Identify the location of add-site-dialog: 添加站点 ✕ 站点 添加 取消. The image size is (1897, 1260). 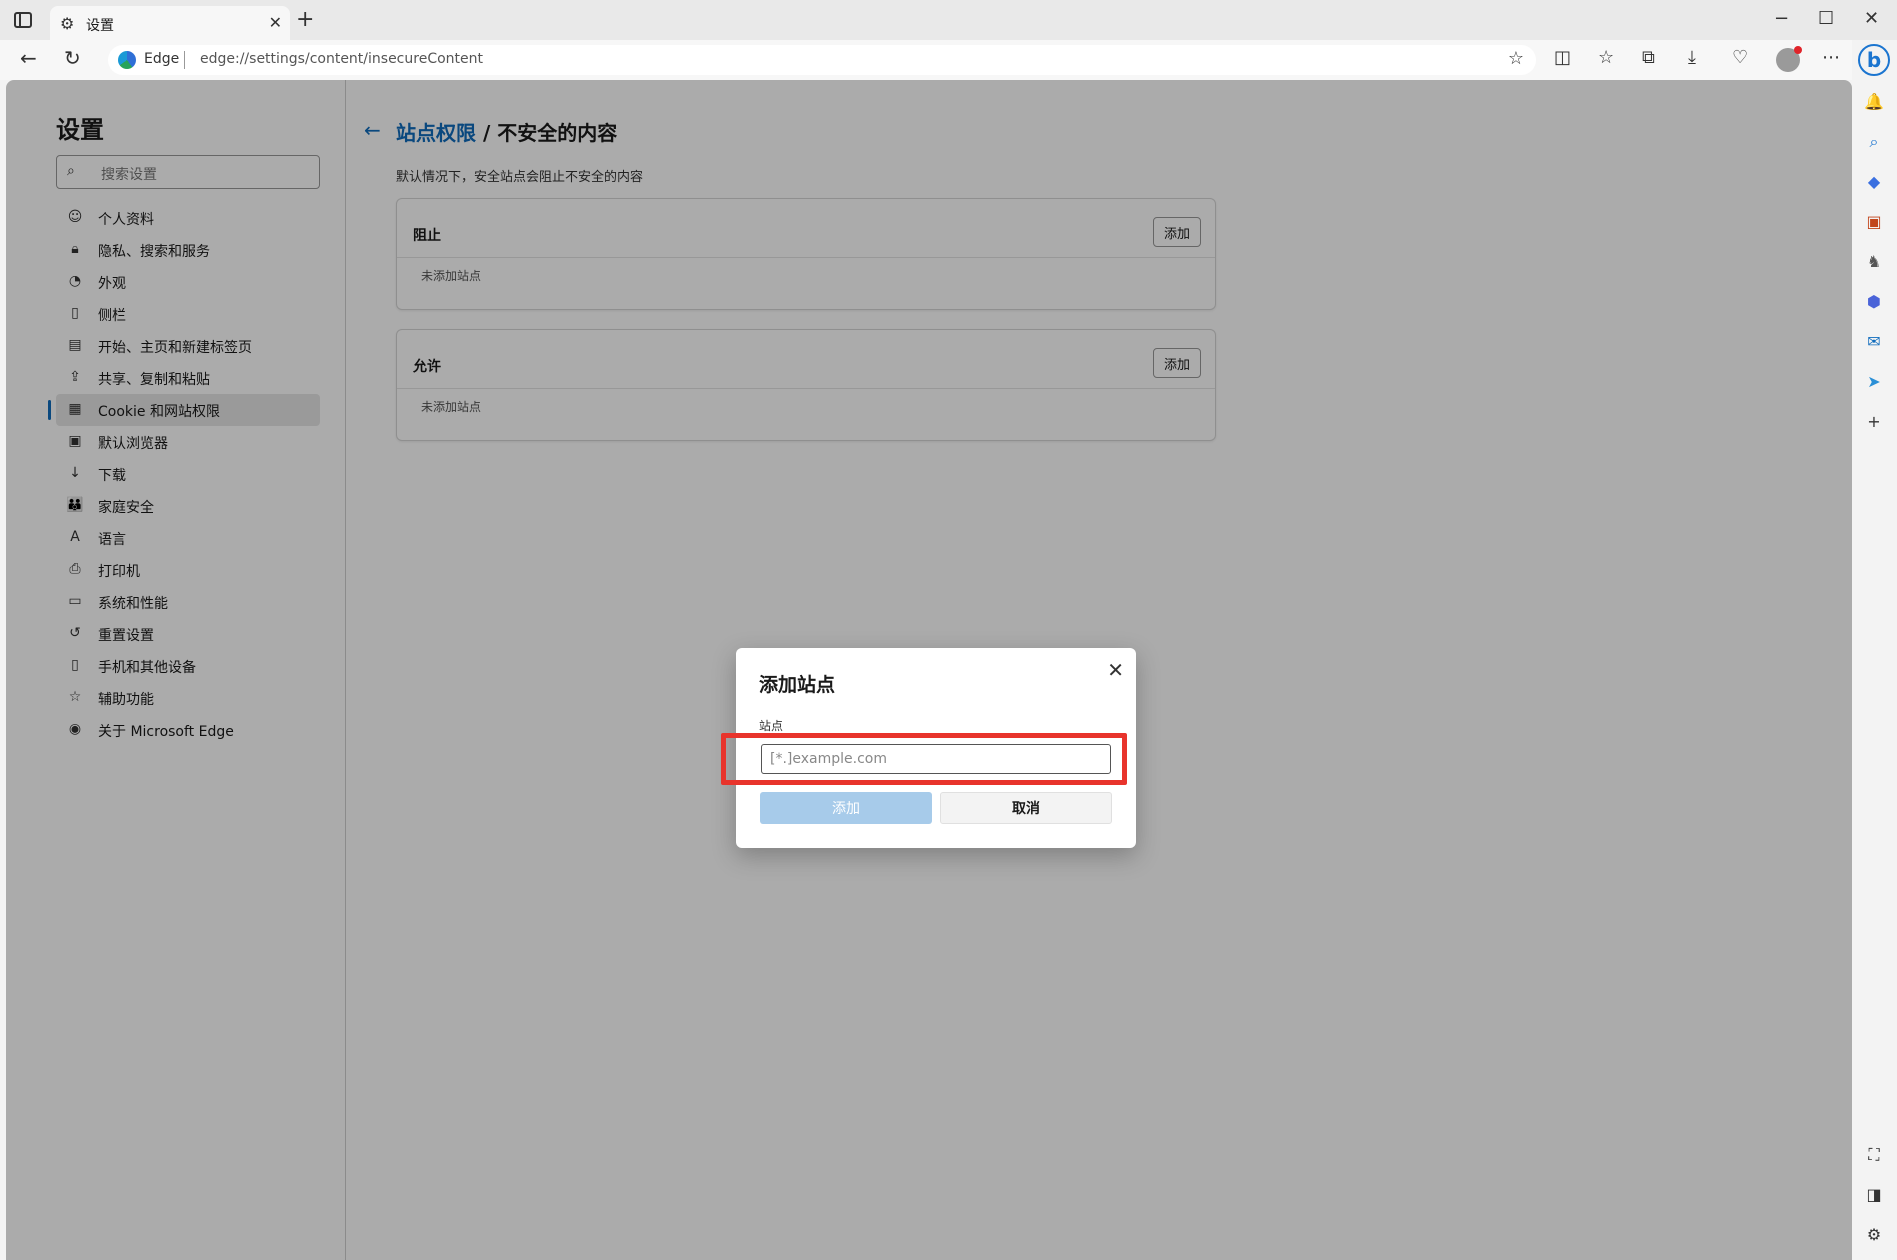
(928, 748).